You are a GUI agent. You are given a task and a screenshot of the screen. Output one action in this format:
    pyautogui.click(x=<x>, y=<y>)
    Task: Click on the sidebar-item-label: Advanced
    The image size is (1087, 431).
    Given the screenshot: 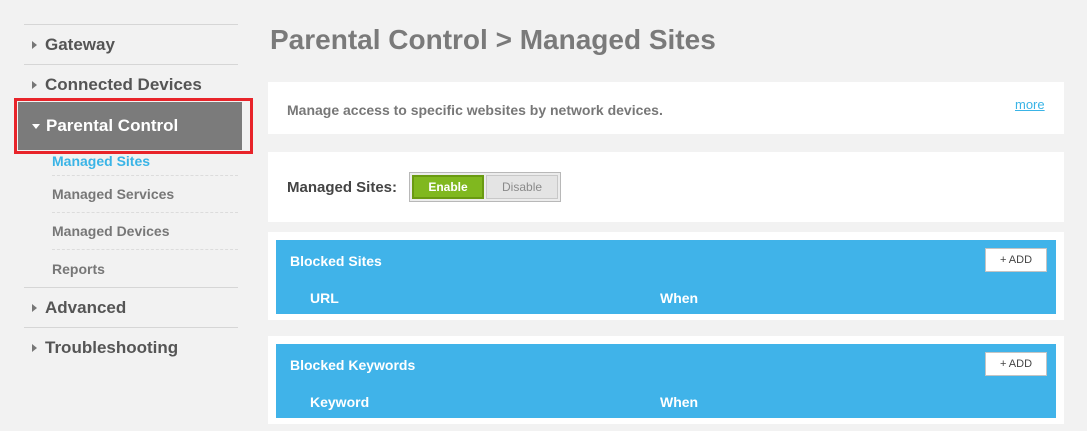 What is the action you would take?
    pyautogui.click(x=86, y=307)
    